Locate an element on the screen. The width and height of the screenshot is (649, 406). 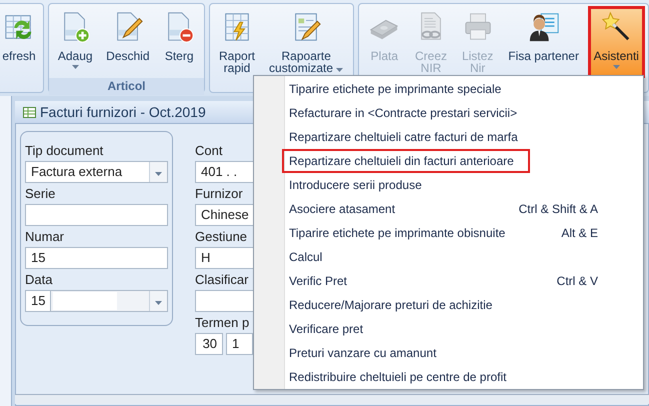
menu-item: Repartizare cheltuieli din facturi anterioare is located at coordinates (406, 161).